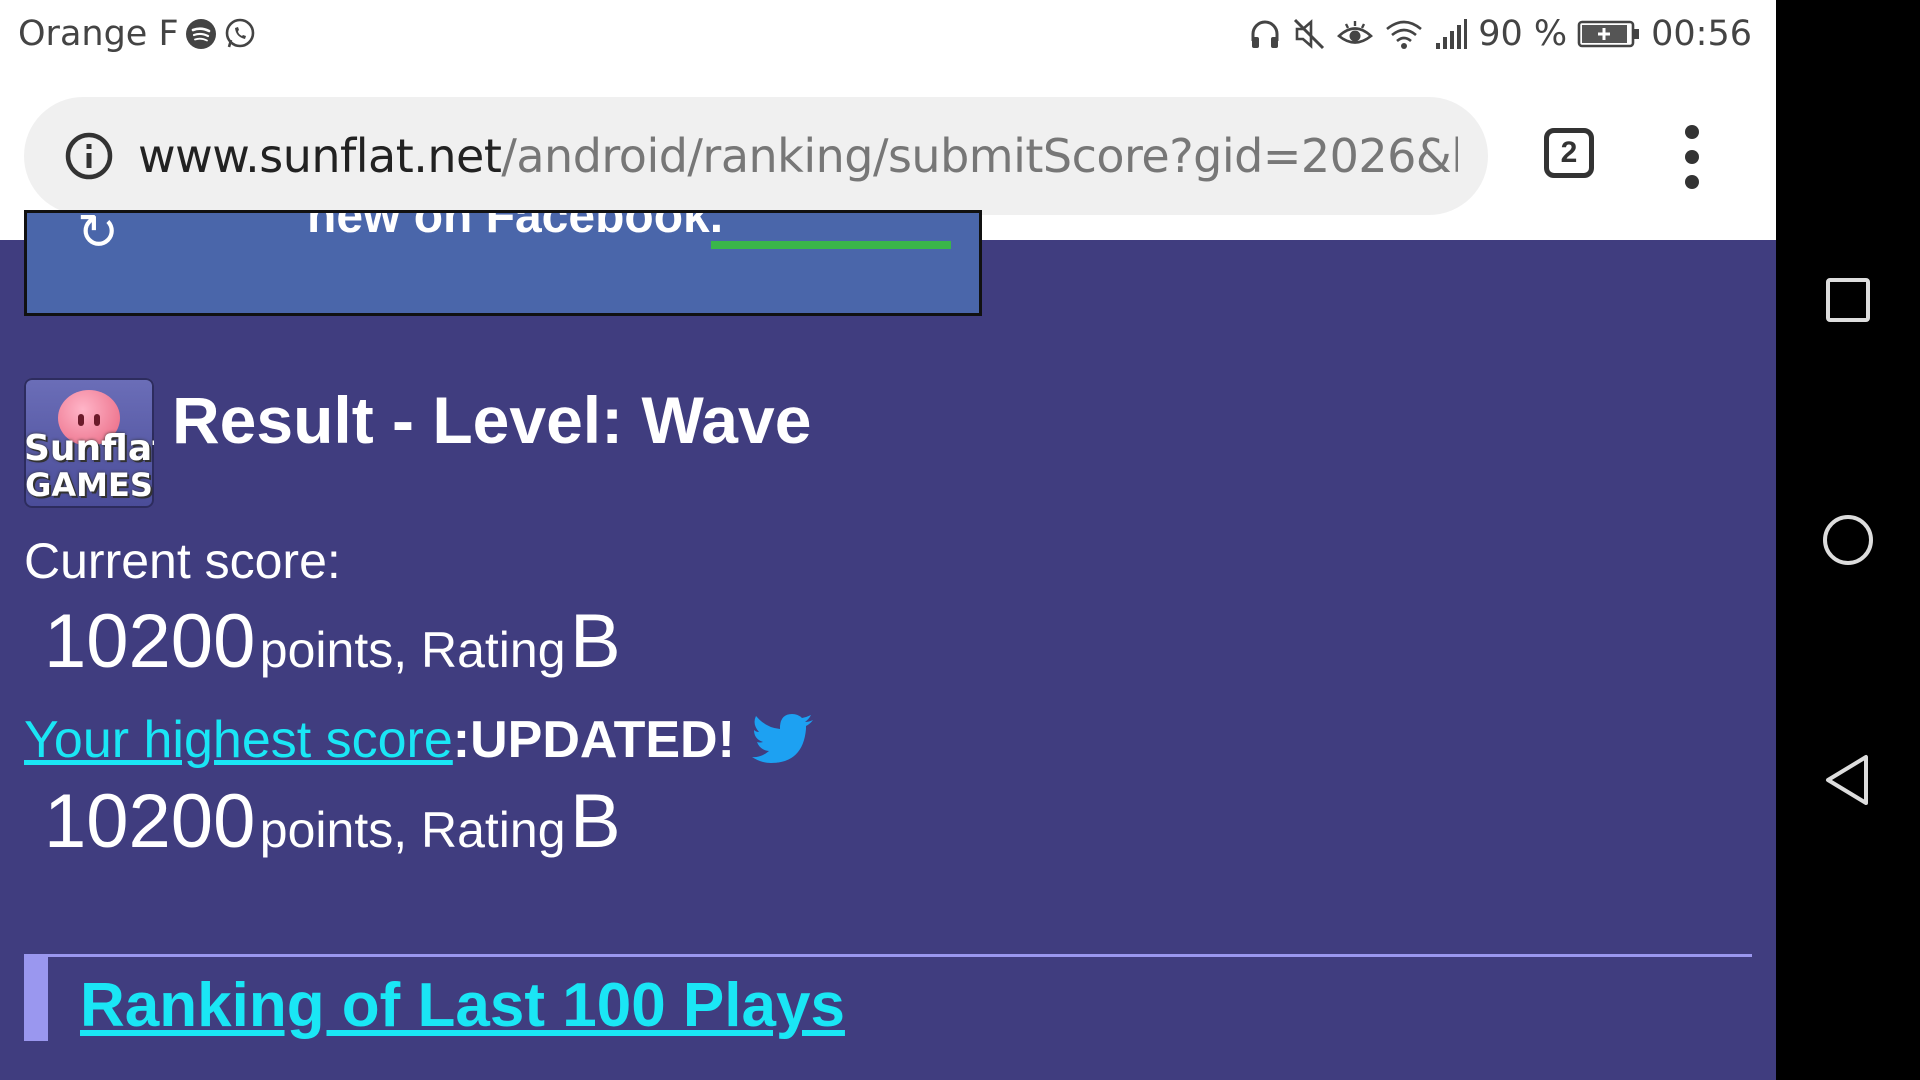 The image size is (1920, 1080). What do you see at coordinates (238, 740) in the screenshot?
I see `highest-score-link: Your highest score` at bounding box center [238, 740].